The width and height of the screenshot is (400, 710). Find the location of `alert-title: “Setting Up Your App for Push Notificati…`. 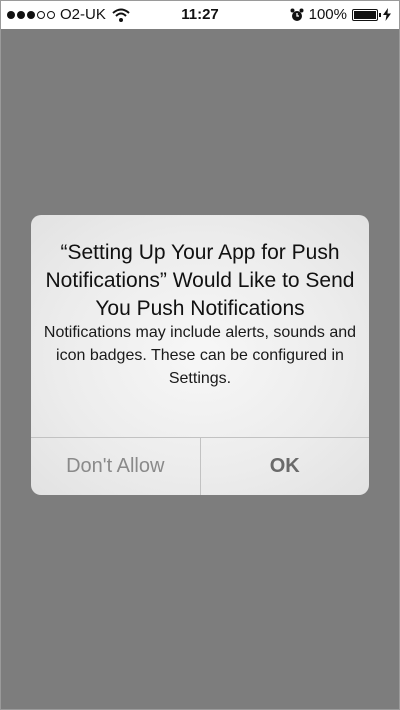

alert-title: “Setting Up Your App for Push Notificati… is located at coordinates (200, 280).